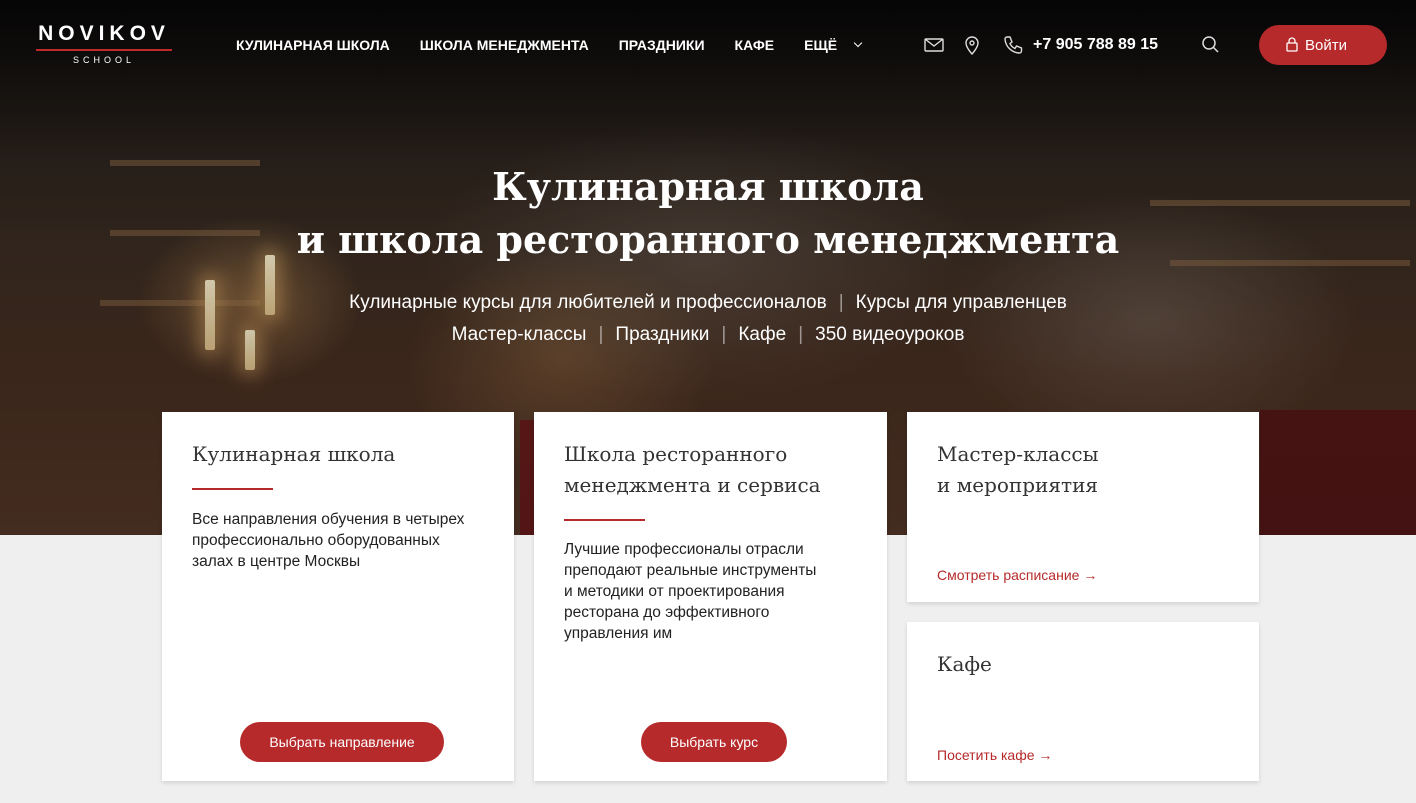 The width and height of the screenshot is (1416, 803). What do you see at coordinates (342, 742) in the screenshot?
I see `choose-direction-button: Выбрать направление` at bounding box center [342, 742].